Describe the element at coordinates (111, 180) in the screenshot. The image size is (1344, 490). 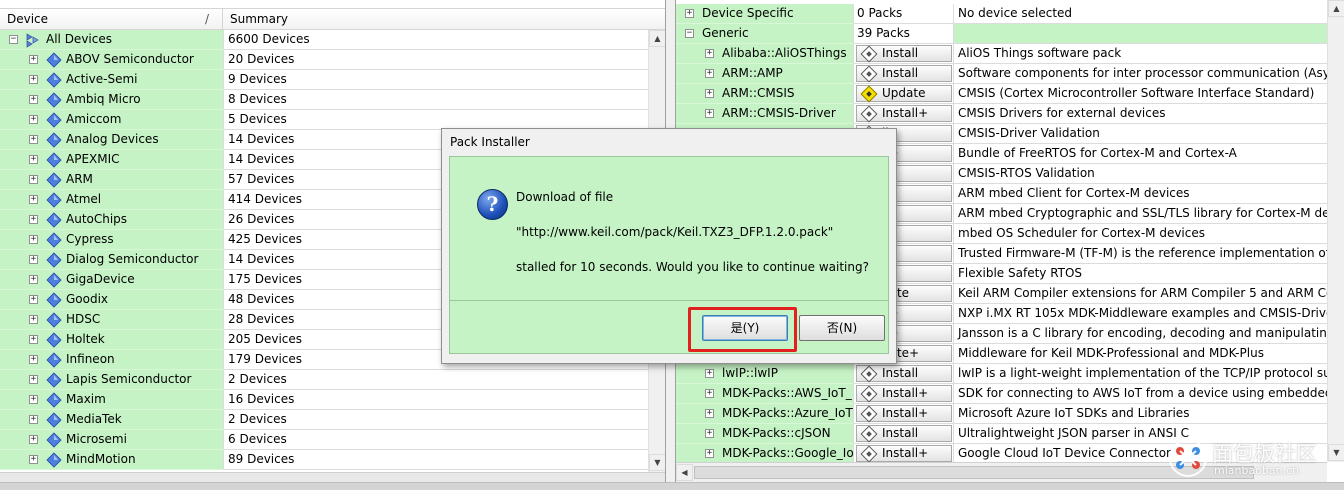
I see `device-name-cell: + ARM` at that location.